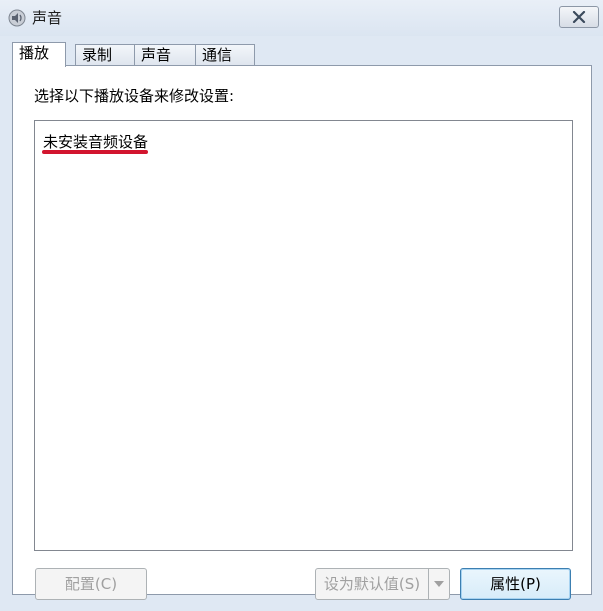 The height and width of the screenshot is (611, 603). What do you see at coordinates (165, 54) in the screenshot?
I see `tab-sounds: 声音` at bounding box center [165, 54].